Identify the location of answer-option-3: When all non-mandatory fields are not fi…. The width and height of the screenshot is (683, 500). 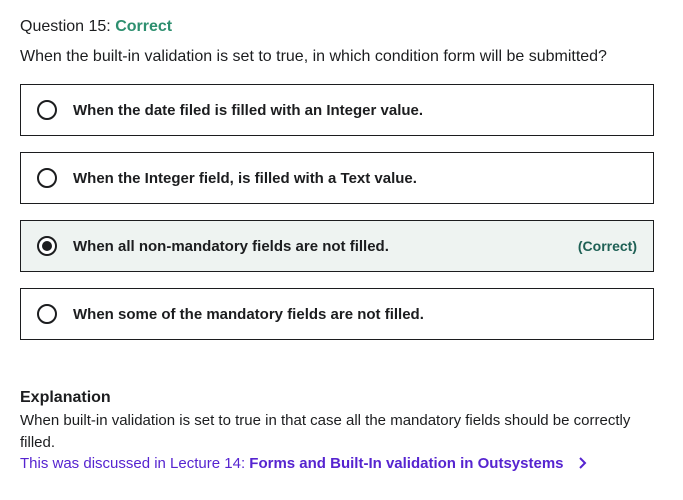
(337, 246).